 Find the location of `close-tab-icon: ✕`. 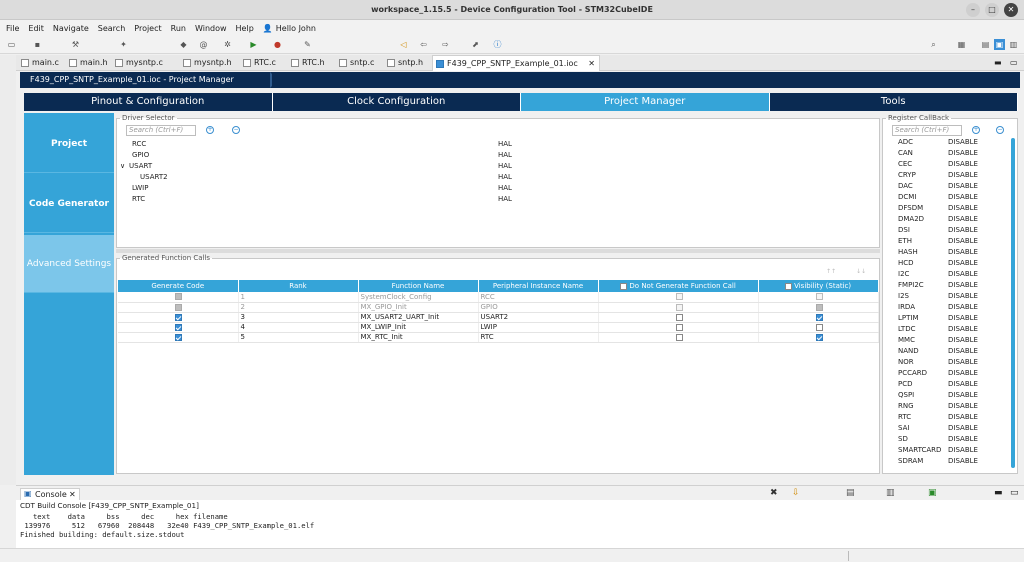

close-tab-icon: ✕ is located at coordinates (591, 64).